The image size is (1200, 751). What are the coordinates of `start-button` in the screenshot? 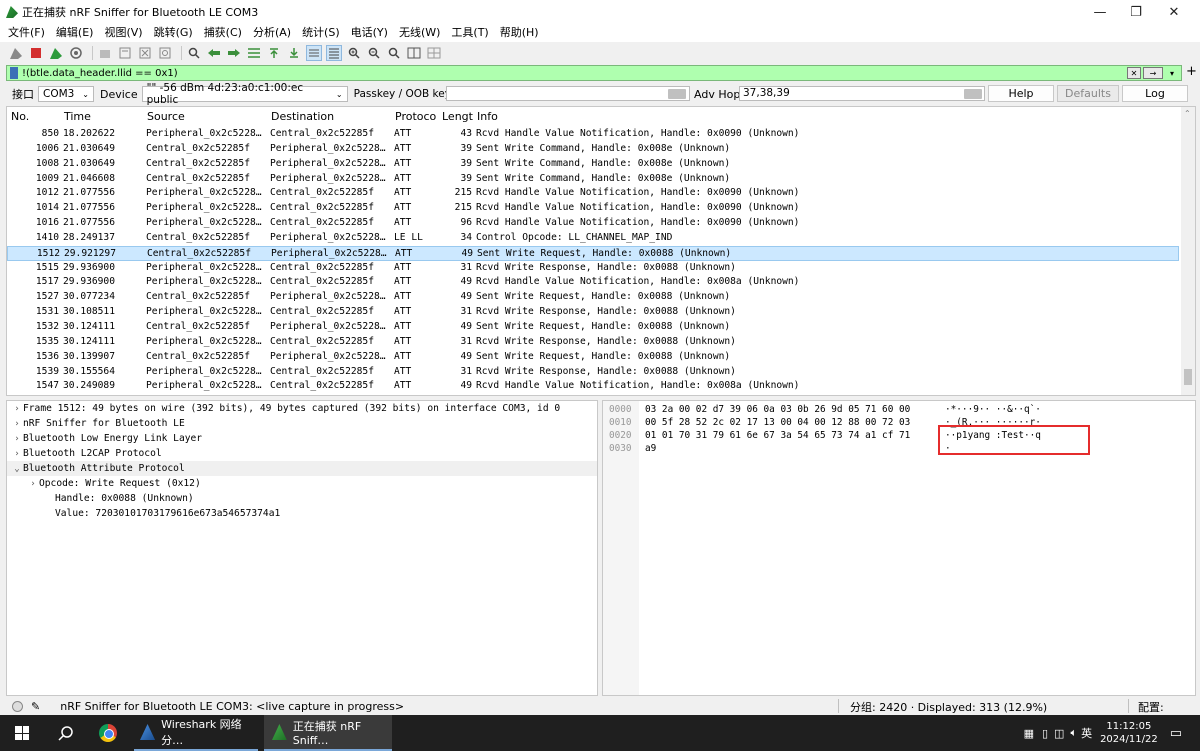 It's located at (22, 733).